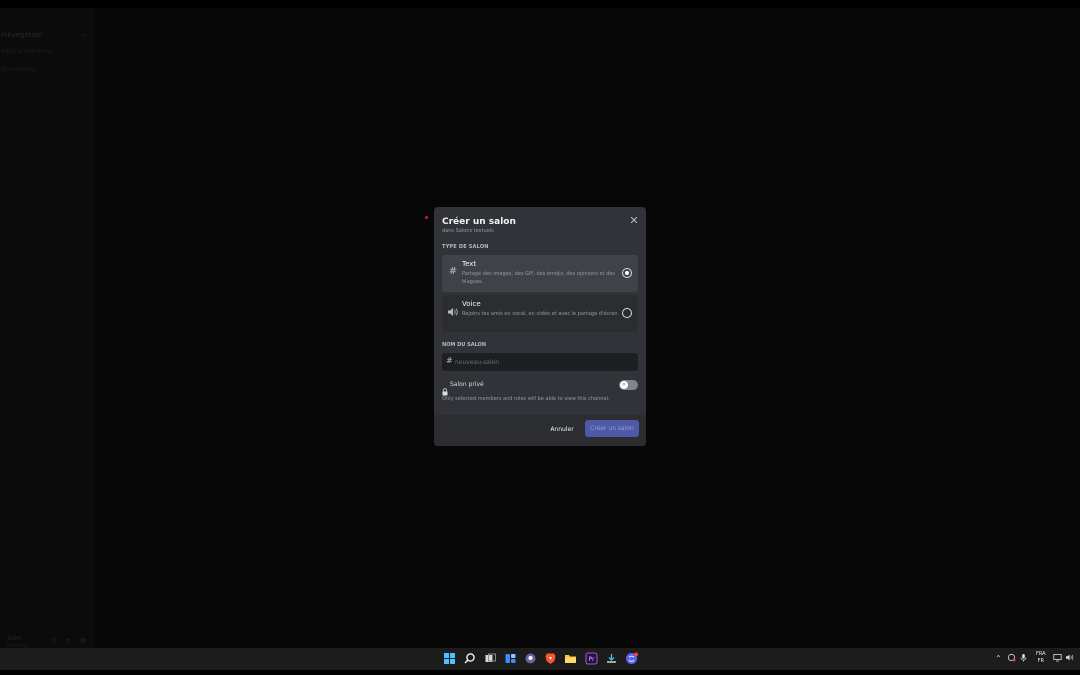 The image size is (1080, 675). I want to click on channel-type-label: TYPE DE SALON, so click(465, 247).